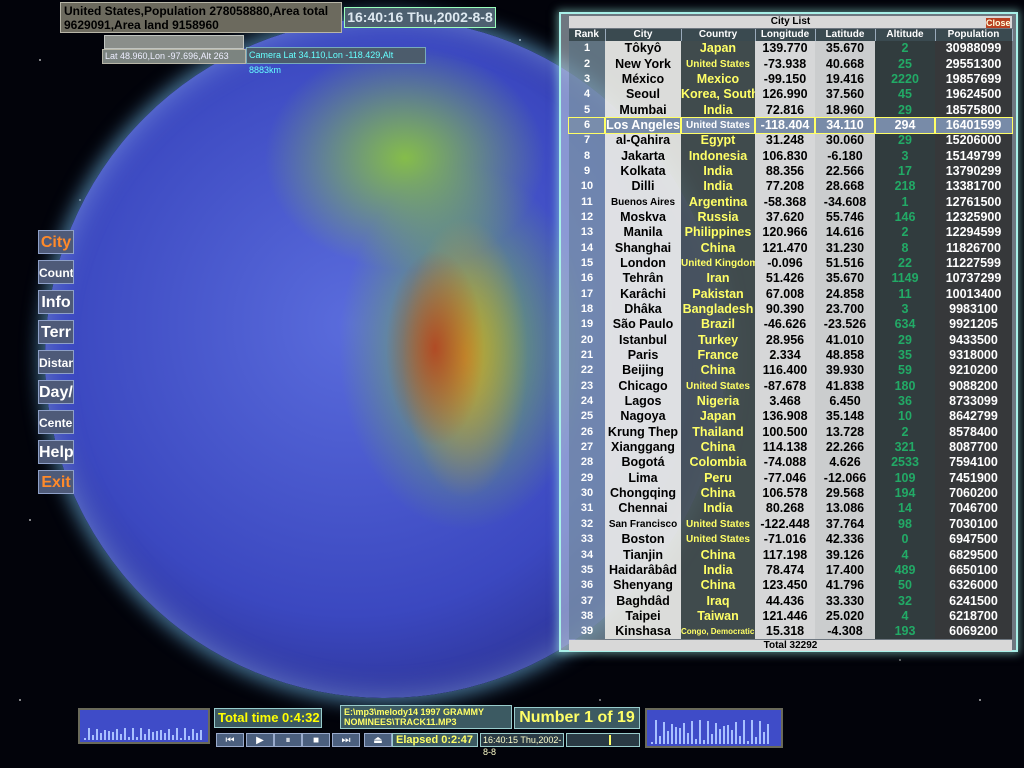 This screenshot has width=1024, height=768. What do you see at coordinates (785, 141) in the screenshot?
I see `cell-lon: 31.248` at bounding box center [785, 141].